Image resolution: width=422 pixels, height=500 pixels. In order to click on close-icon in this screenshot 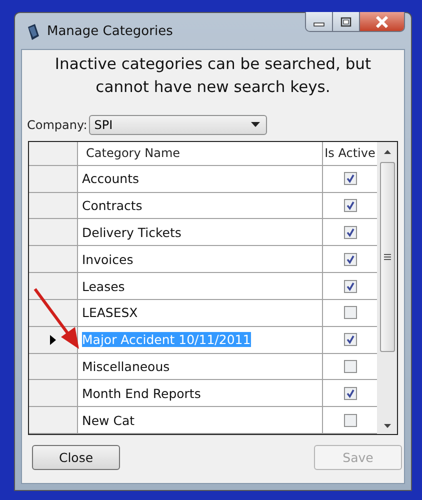, I will do `click(382, 22)`.